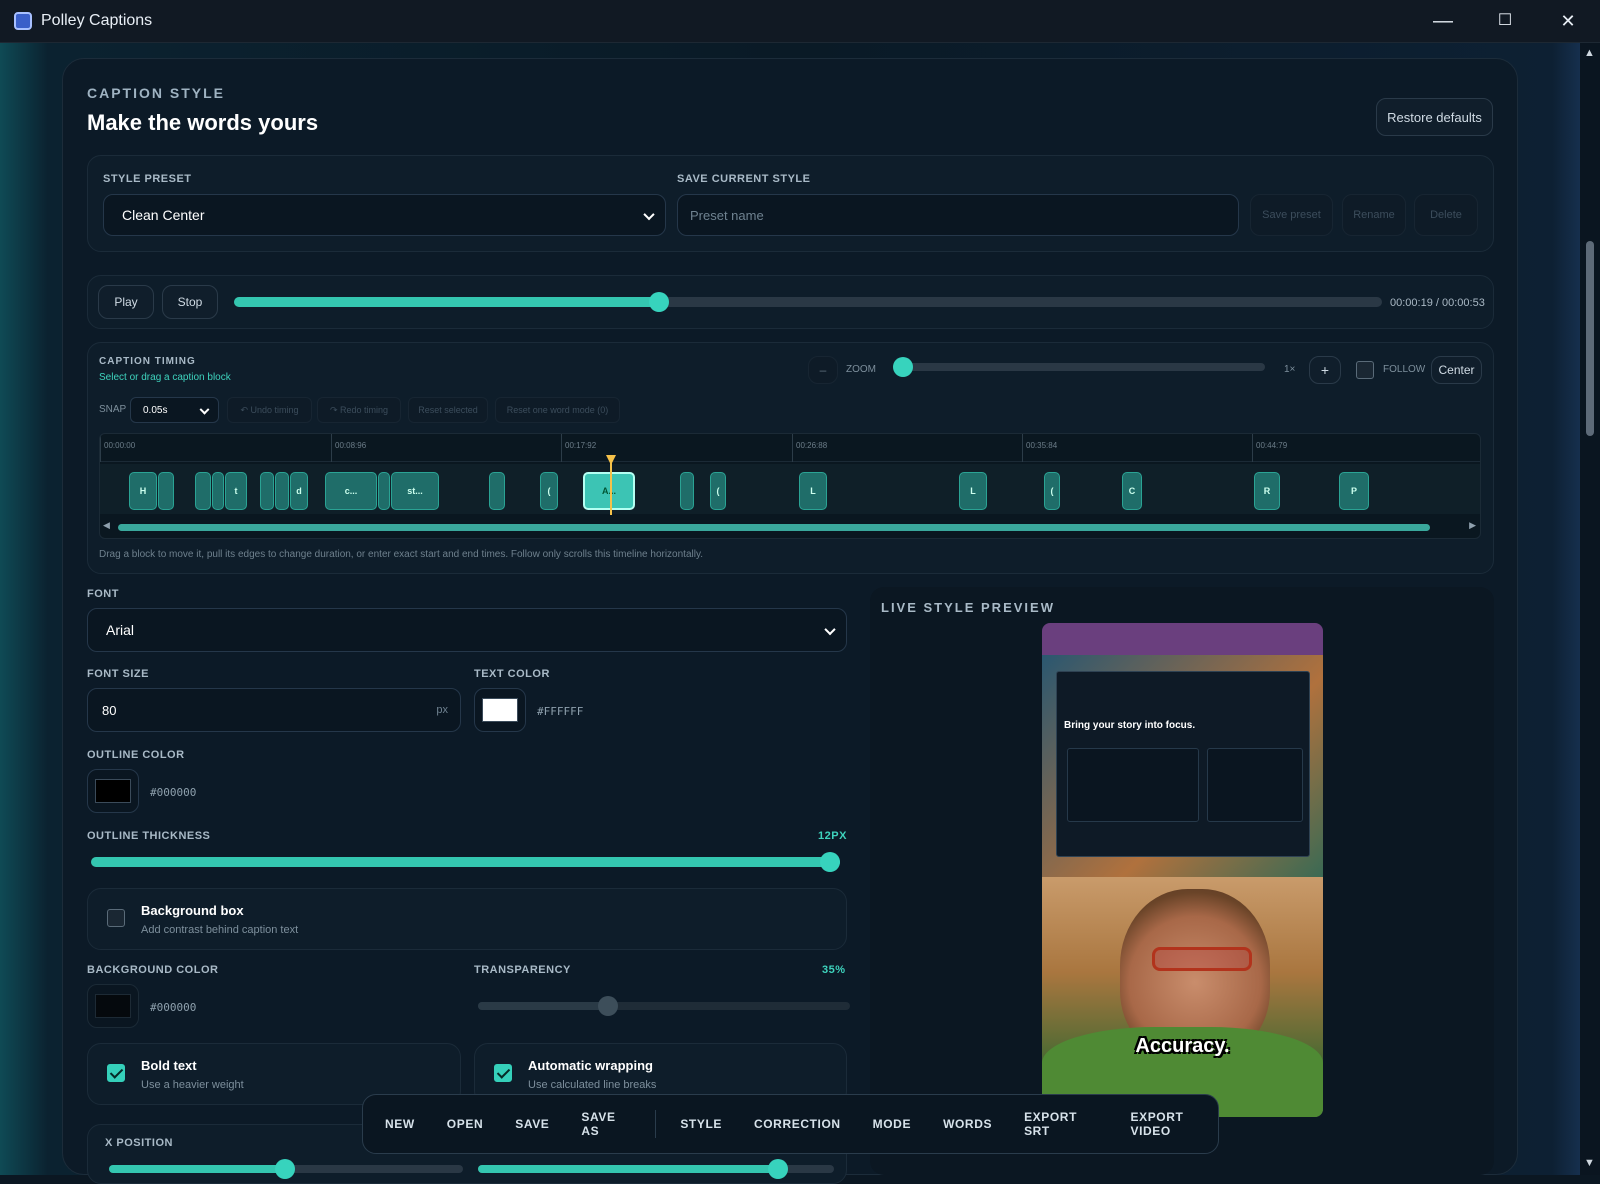 The height and width of the screenshot is (1184, 1600). What do you see at coordinates (1505, 21) in the screenshot?
I see `maximize-button: ☐` at bounding box center [1505, 21].